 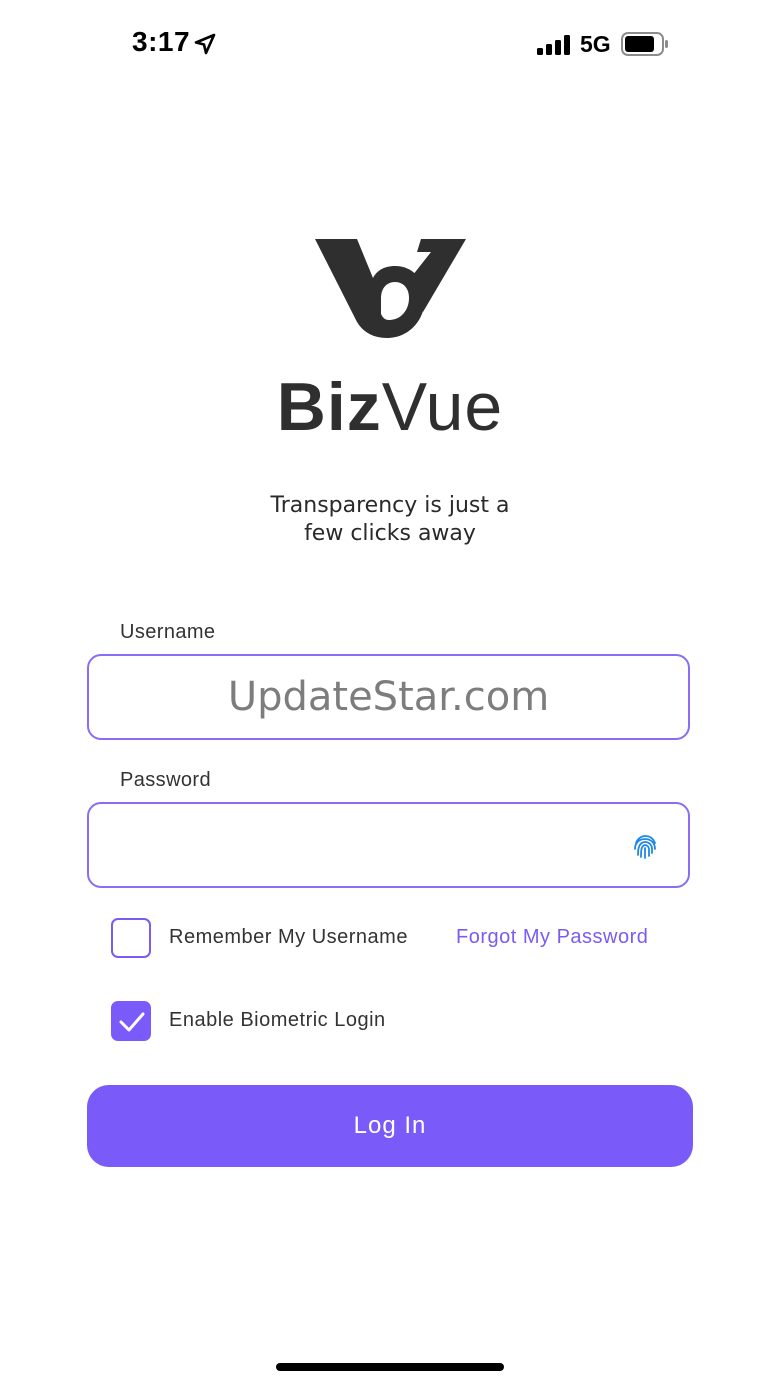 What do you see at coordinates (277, 1020) in the screenshot?
I see `biometric-login-label: Enable Biometric Login` at bounding box center [277, 1020].